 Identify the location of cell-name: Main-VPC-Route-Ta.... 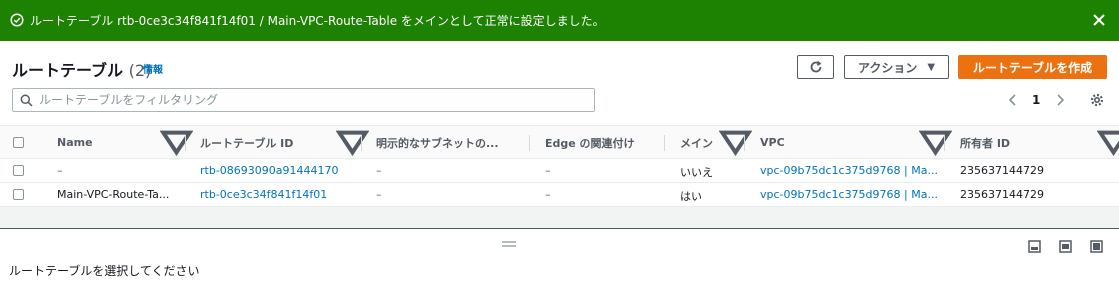
(113, 194).